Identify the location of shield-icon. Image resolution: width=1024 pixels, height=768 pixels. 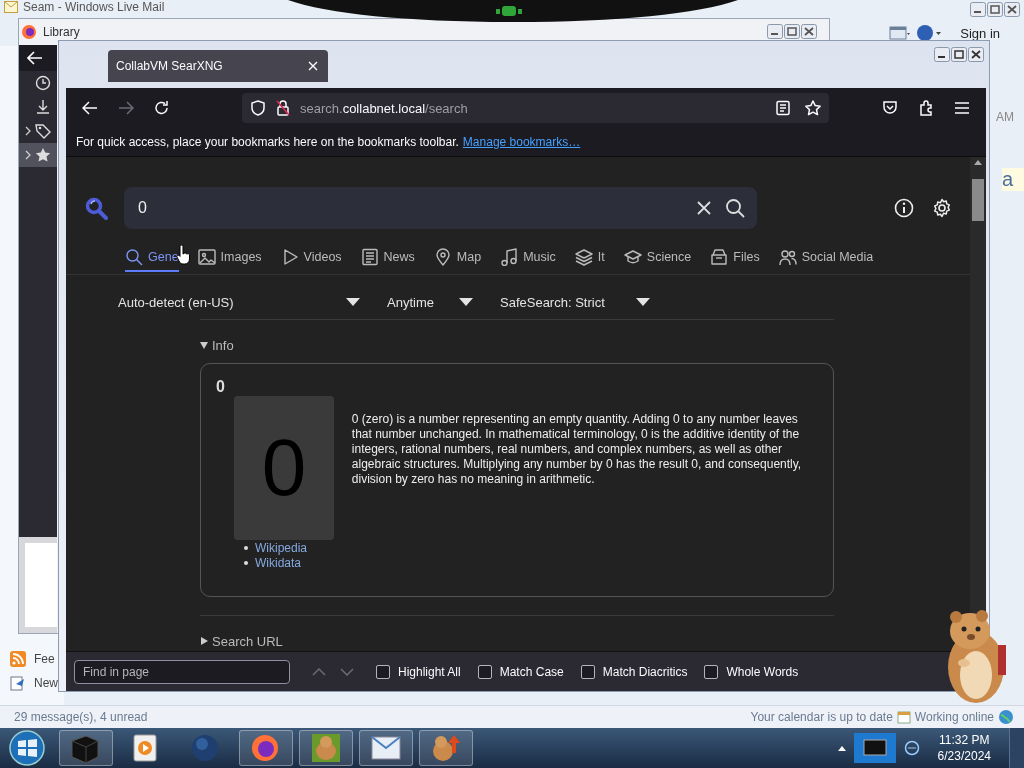
(258, 108).